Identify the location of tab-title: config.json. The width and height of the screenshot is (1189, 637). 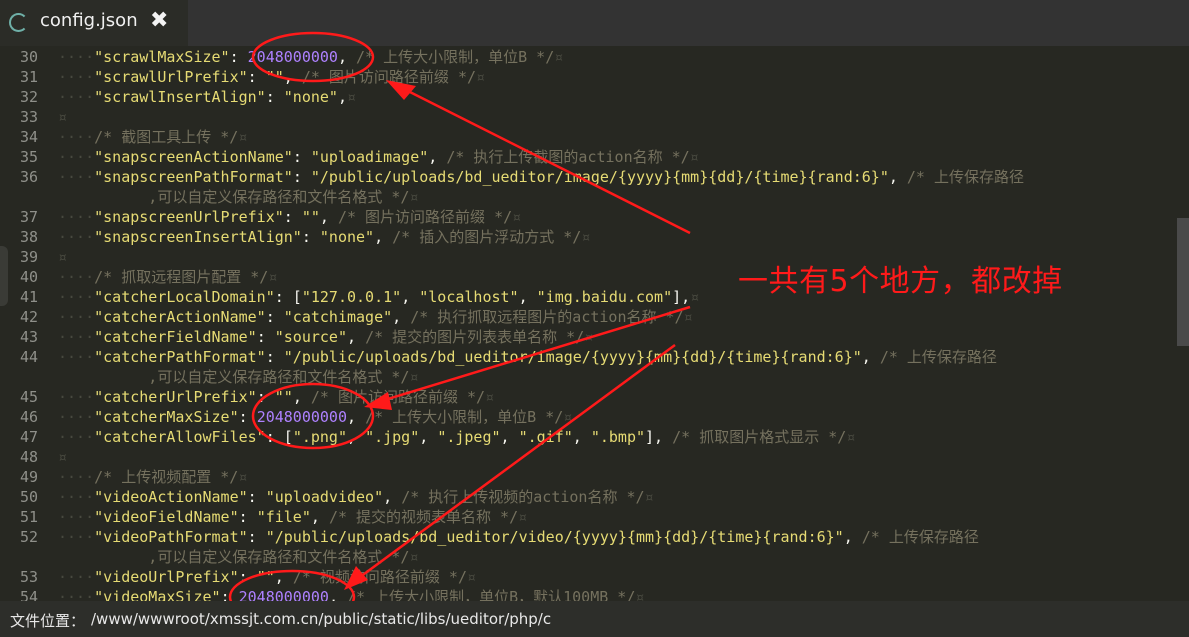
(89, 20).